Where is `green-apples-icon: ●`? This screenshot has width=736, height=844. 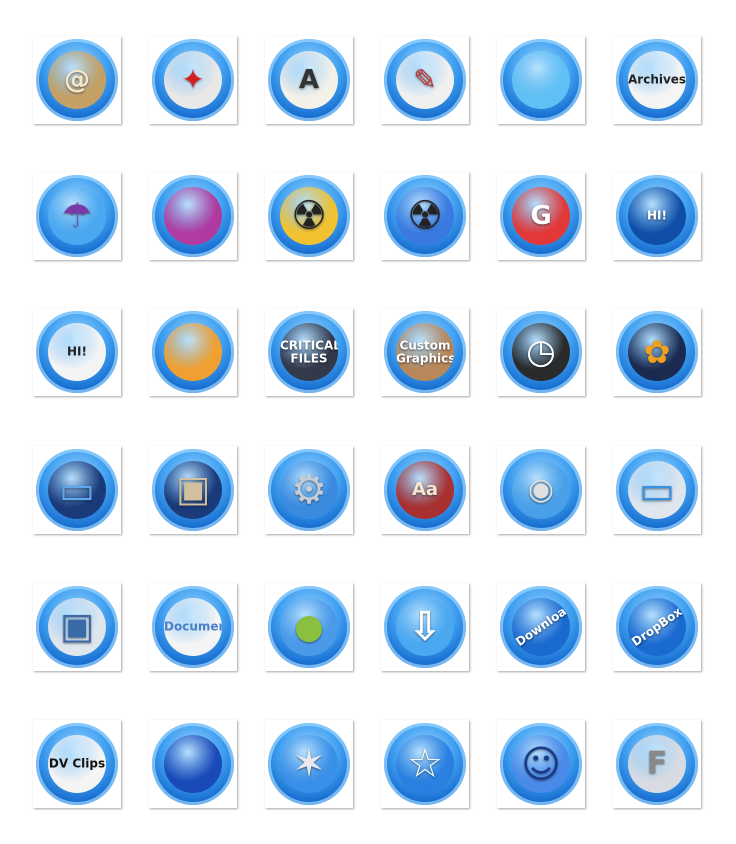
green-apples-icon: ● is located at coordinates (309, 627).